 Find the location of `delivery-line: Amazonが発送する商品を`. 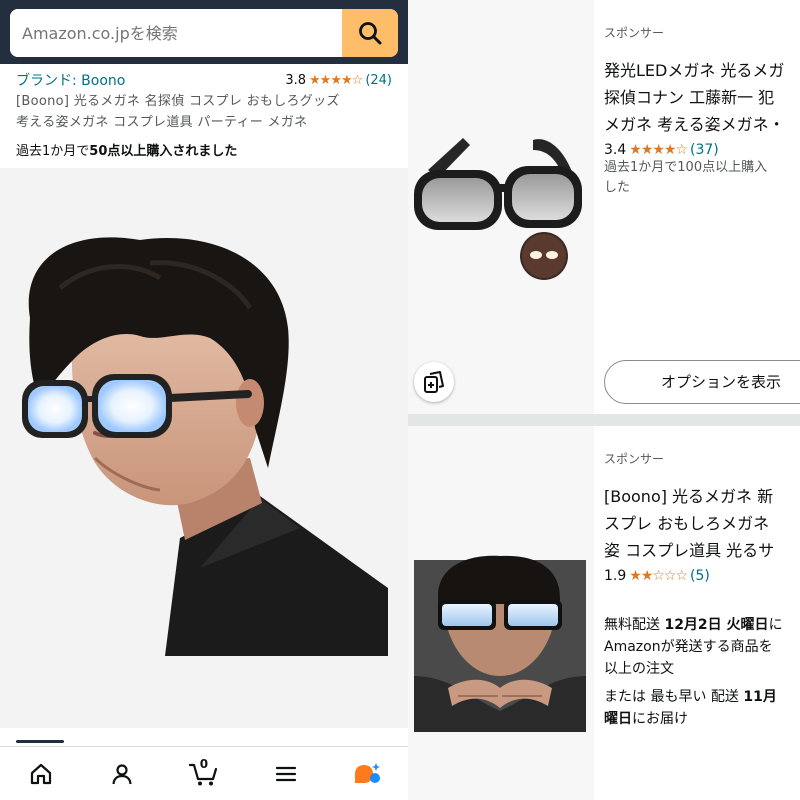

delivery-line: Amazonが発送する商品を is located at coordinates (688, 647).